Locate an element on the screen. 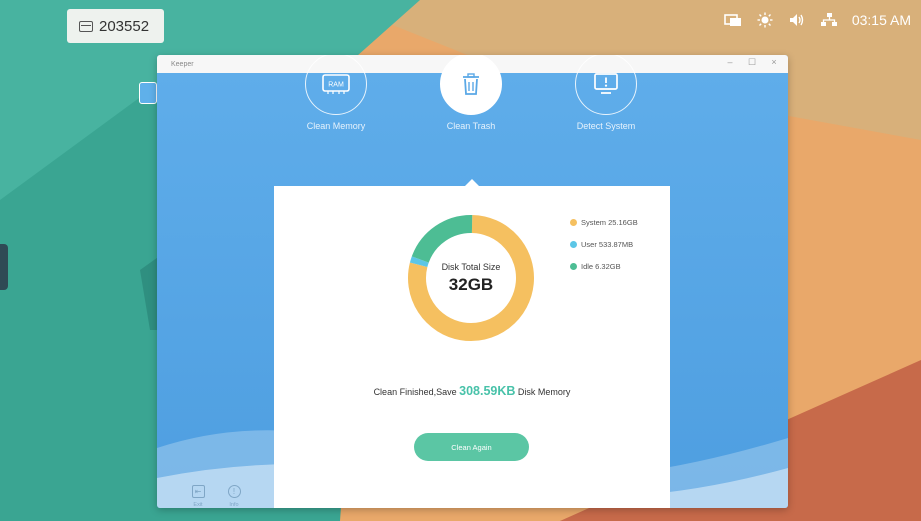  legend-label: User 533.87MB is located at coordinates (607, 244).